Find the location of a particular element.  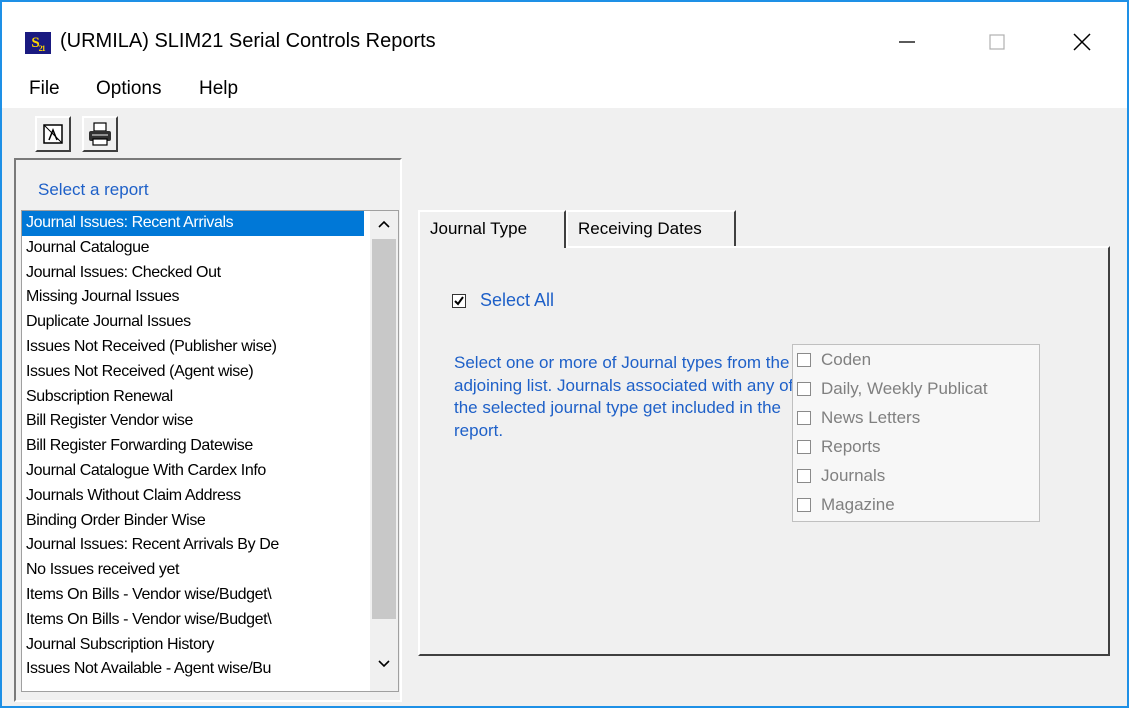

scroll-up-arrow is located at coordinates (384, 224).